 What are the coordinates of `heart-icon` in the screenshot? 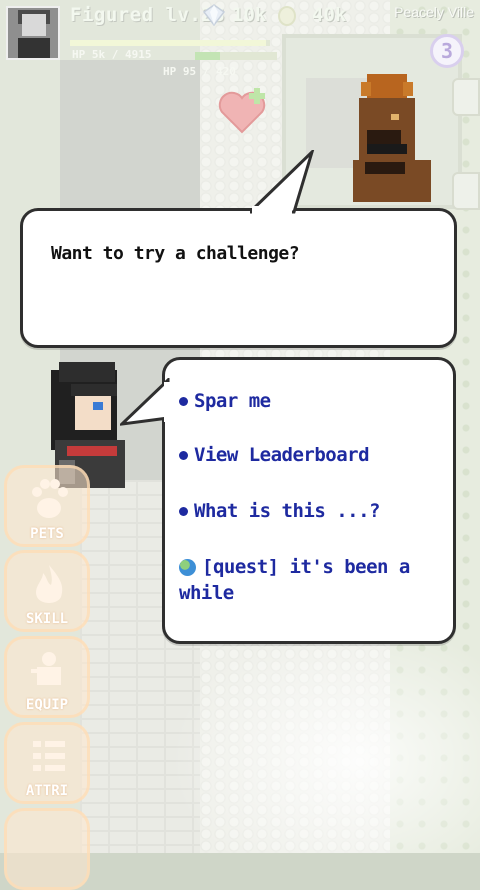 It's located at (242, 112).